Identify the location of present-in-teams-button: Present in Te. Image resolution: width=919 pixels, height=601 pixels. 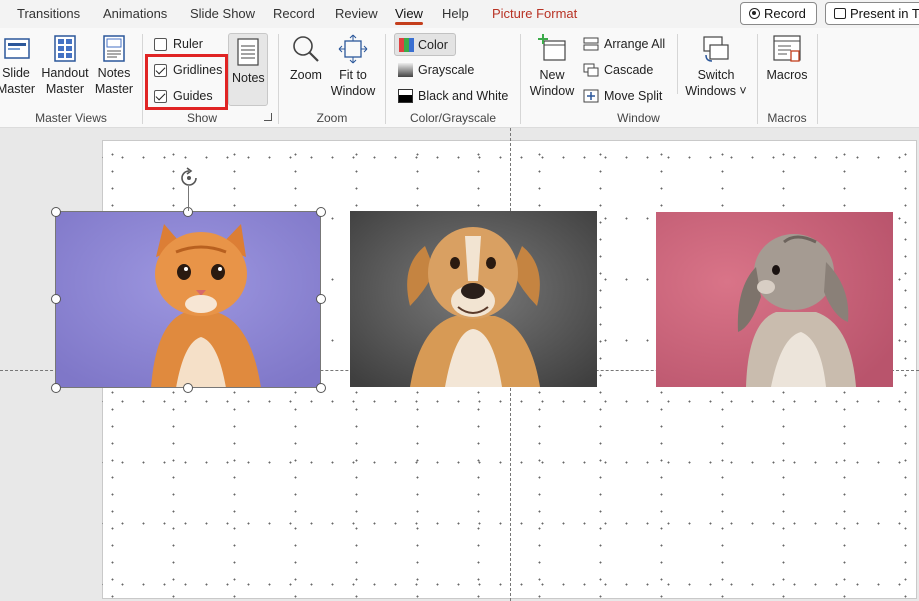
(872, 13).